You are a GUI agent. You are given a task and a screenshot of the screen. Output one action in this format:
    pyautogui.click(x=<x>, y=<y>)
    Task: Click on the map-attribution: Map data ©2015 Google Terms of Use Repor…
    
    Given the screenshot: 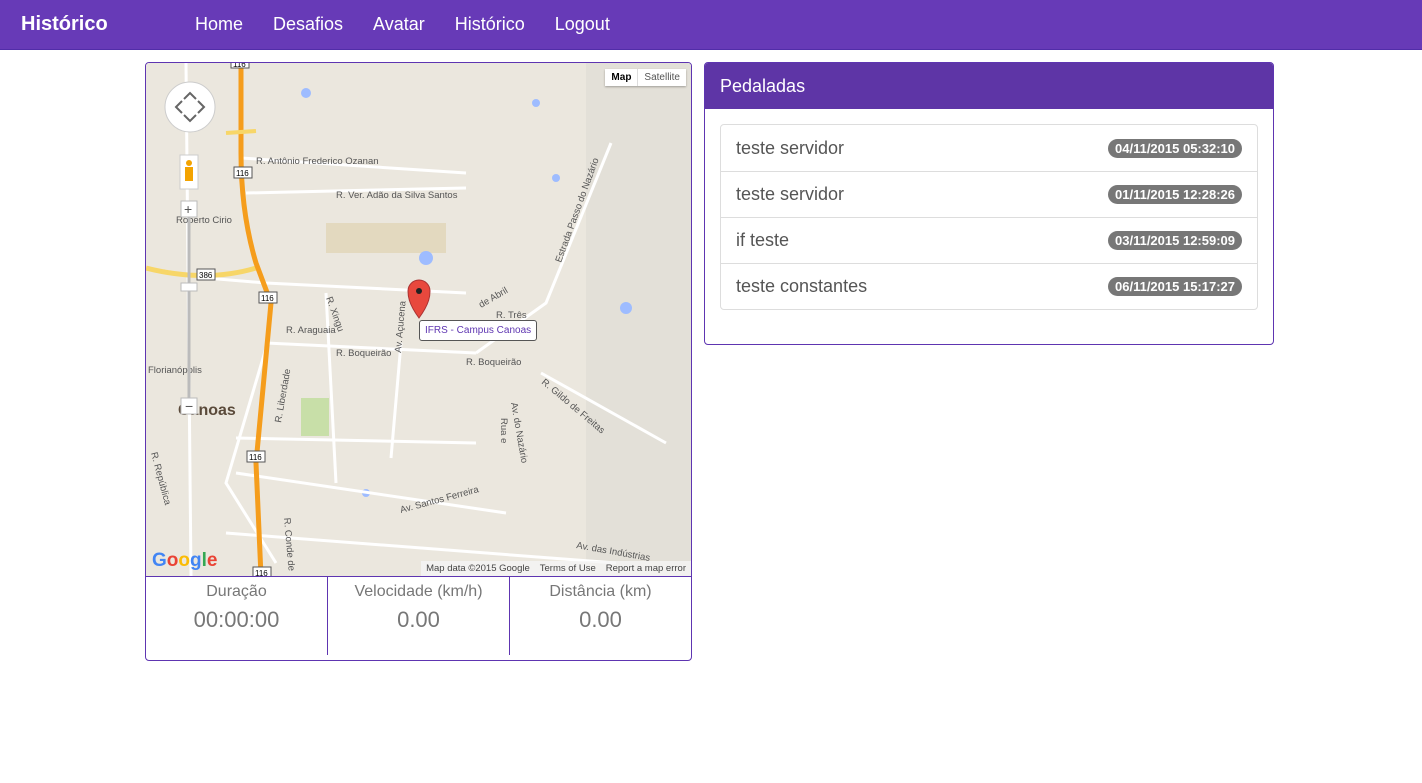 What is the action you would take?
    pyautogui.click(x=556, y=568)
    